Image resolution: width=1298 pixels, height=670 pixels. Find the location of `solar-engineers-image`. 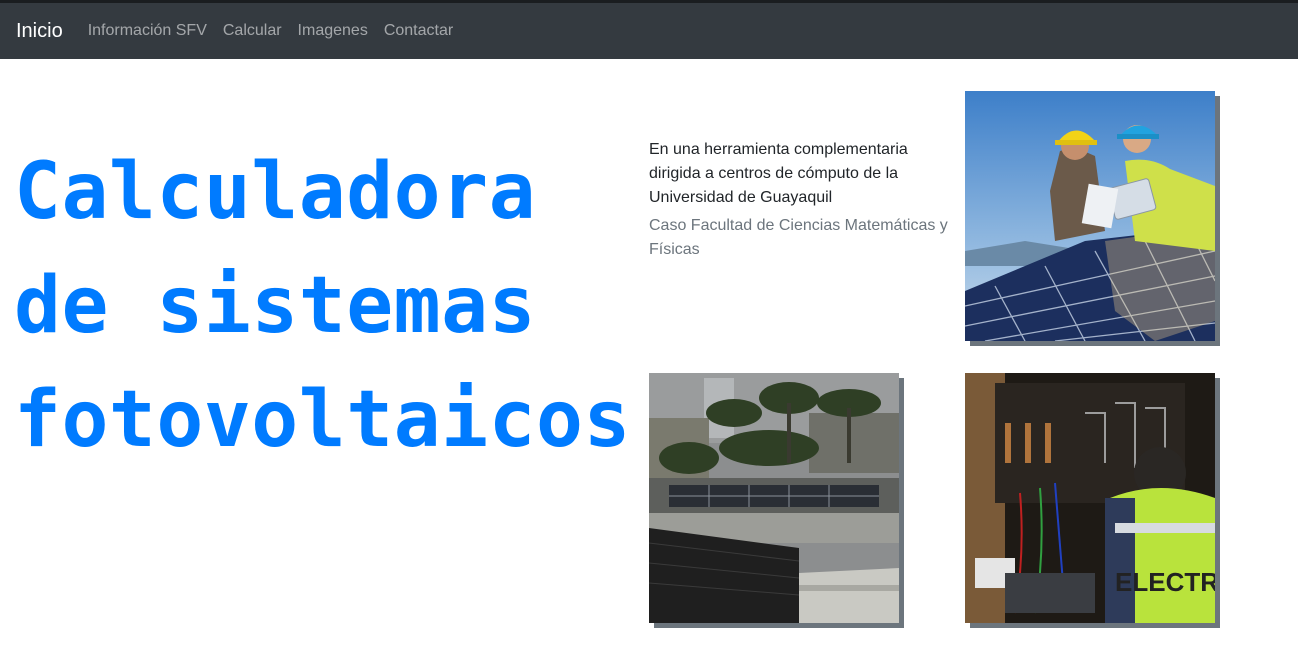

solar-engineers-image is located at coordinates (1090, 216).